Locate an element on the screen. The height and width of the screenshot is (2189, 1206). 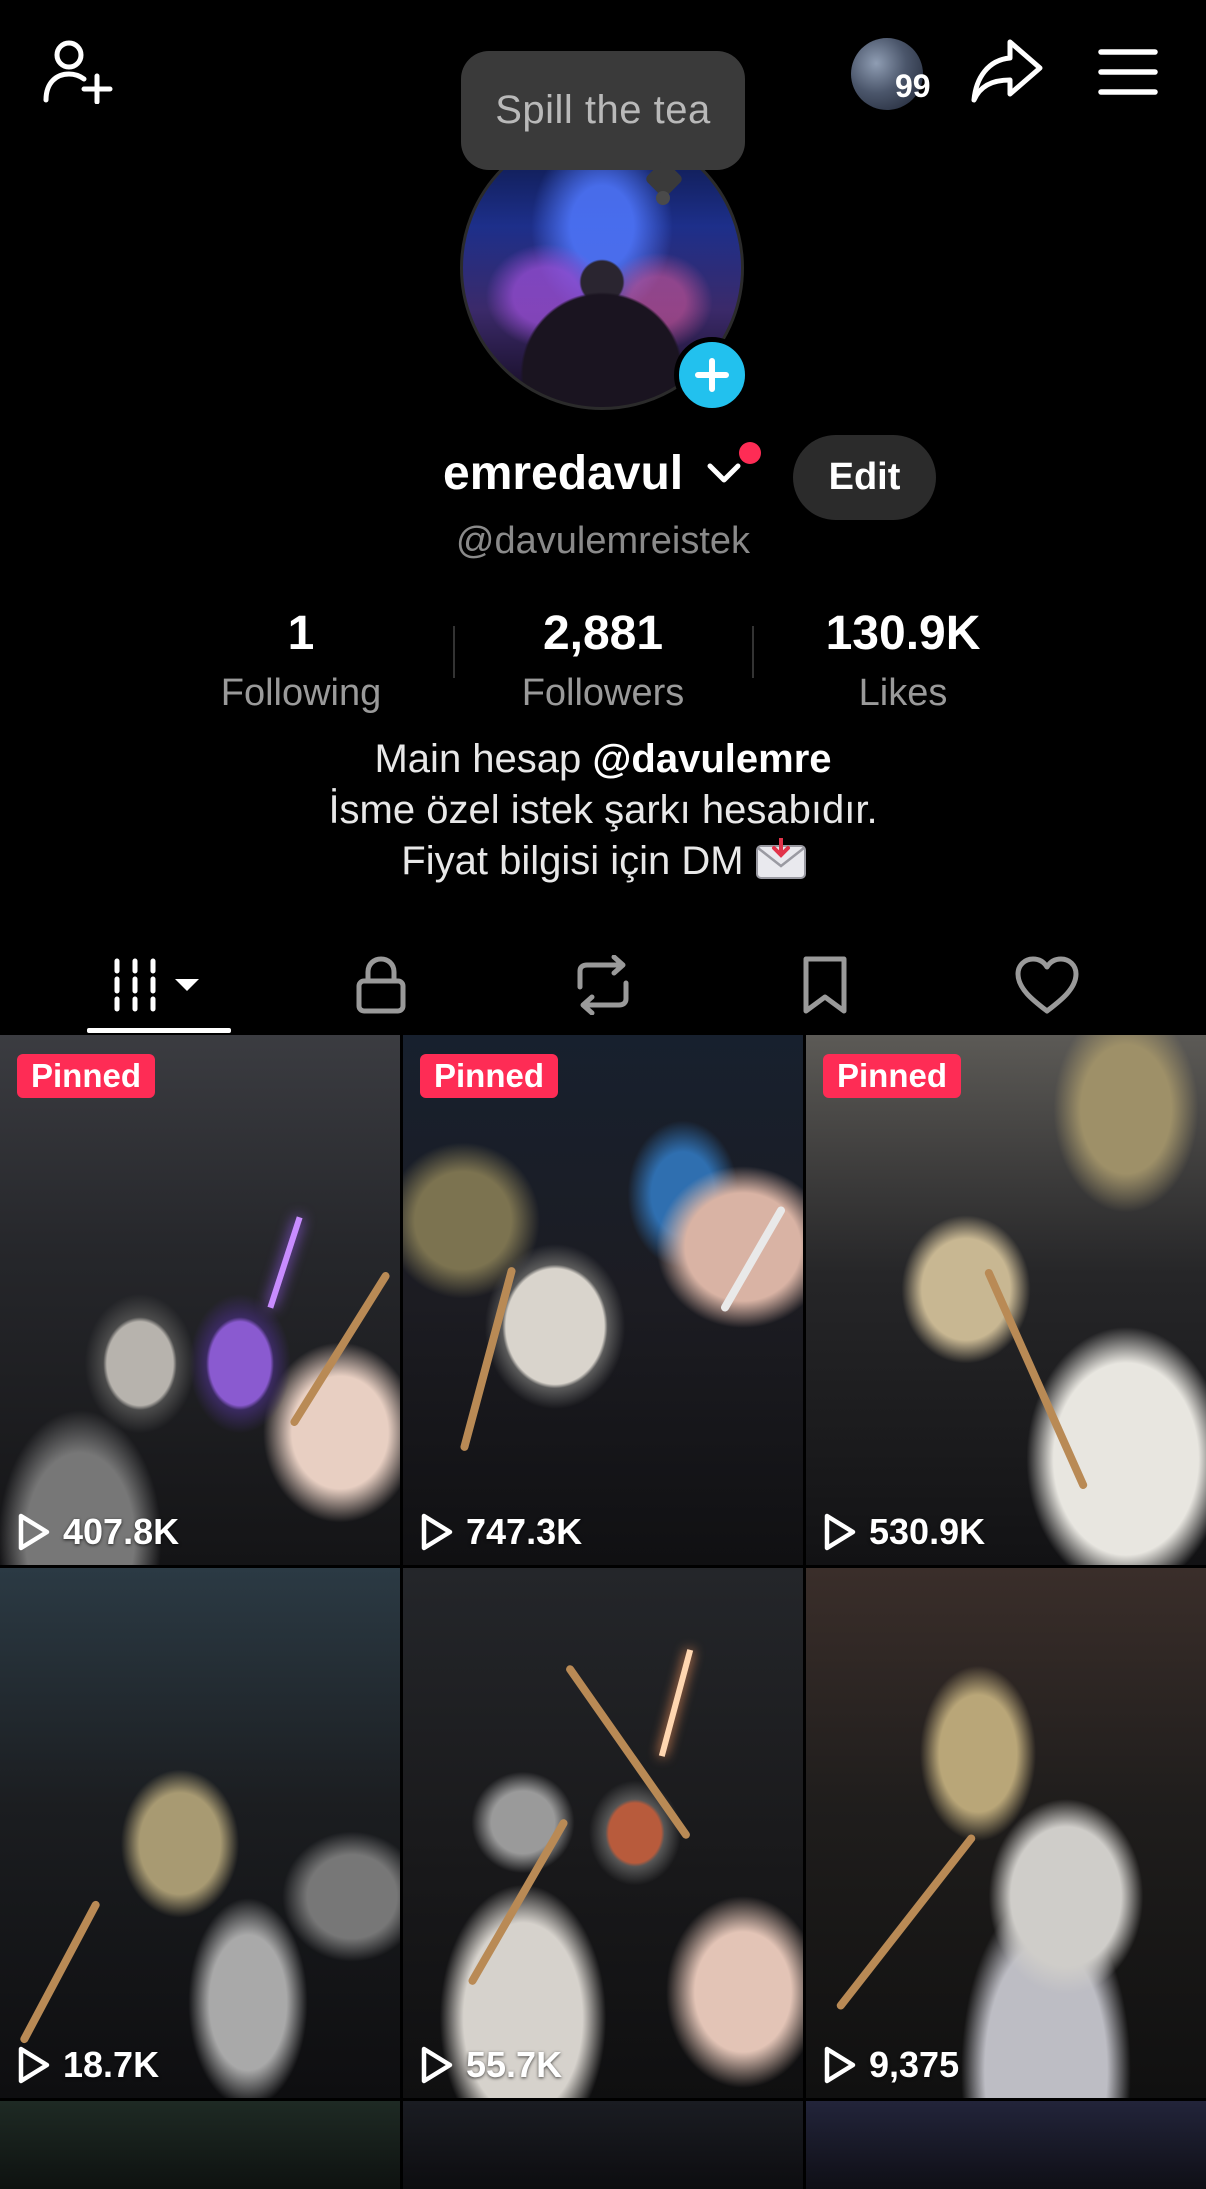
menu-icon is located at coordinates (1128, 72).